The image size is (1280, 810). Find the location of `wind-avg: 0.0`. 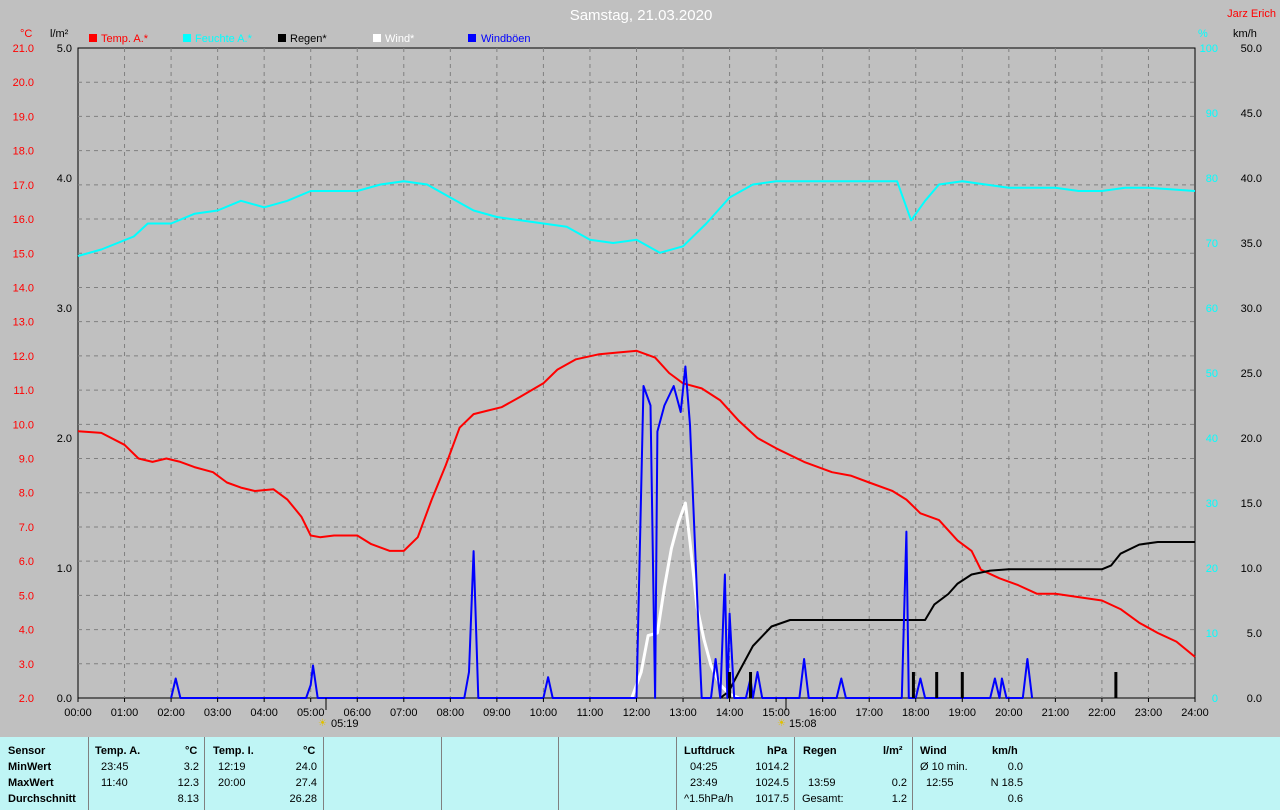

wind-avg: 0.0 is located at coordinates (1015, 767).